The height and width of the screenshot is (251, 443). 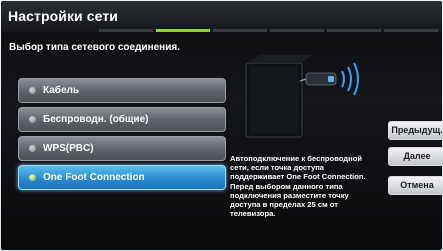 What do you see at coordinates (94, 47) in the screenshot?
I see `section-subtitle: Выбор типа сетевого соединения.` at bounding box center [94, 47].